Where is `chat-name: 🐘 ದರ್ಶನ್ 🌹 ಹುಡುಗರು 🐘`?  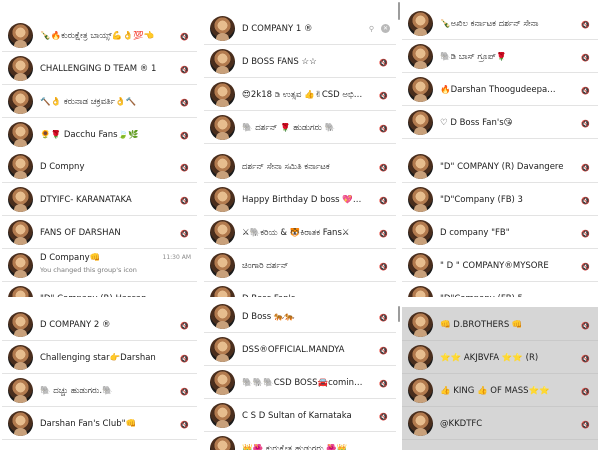 chat-name: 🐘 ದರ್ಶನ್ 🌹 ಹುಡುಗರು 🐘 is located at coordinates (289, 127).